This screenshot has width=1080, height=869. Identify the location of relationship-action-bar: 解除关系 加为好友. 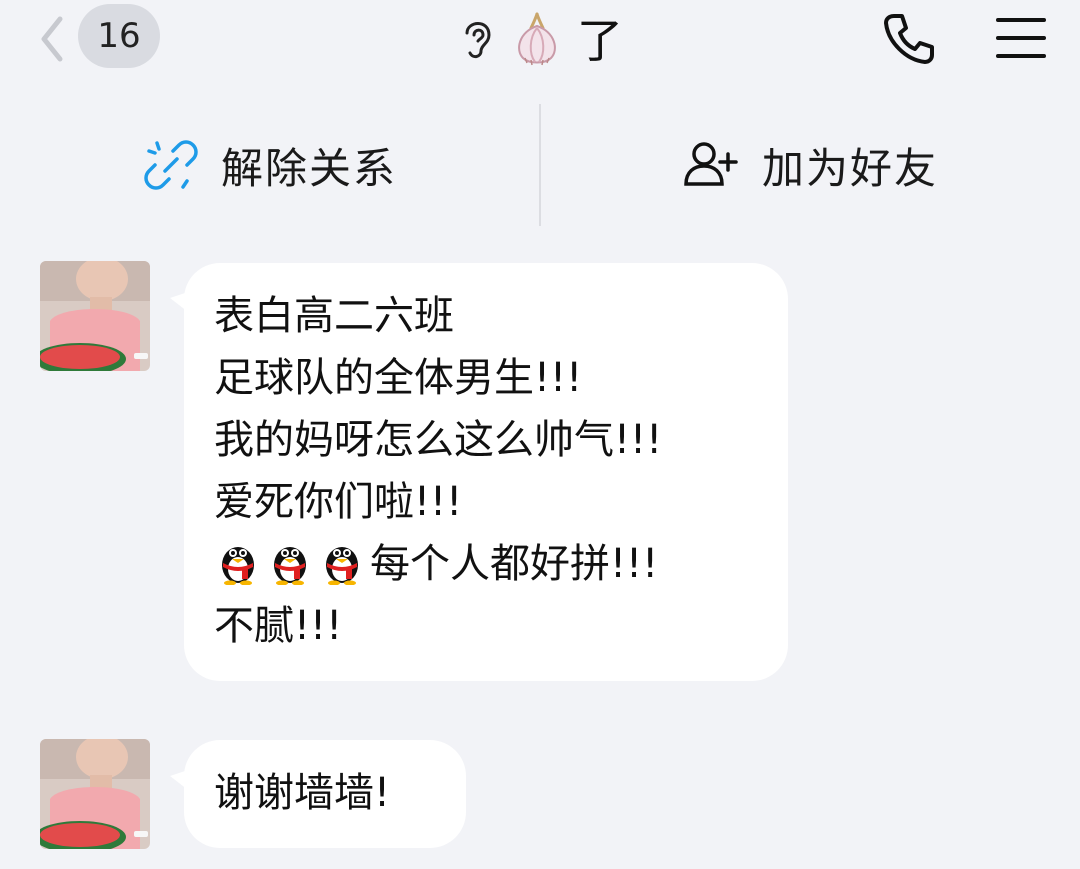
(540, 165).